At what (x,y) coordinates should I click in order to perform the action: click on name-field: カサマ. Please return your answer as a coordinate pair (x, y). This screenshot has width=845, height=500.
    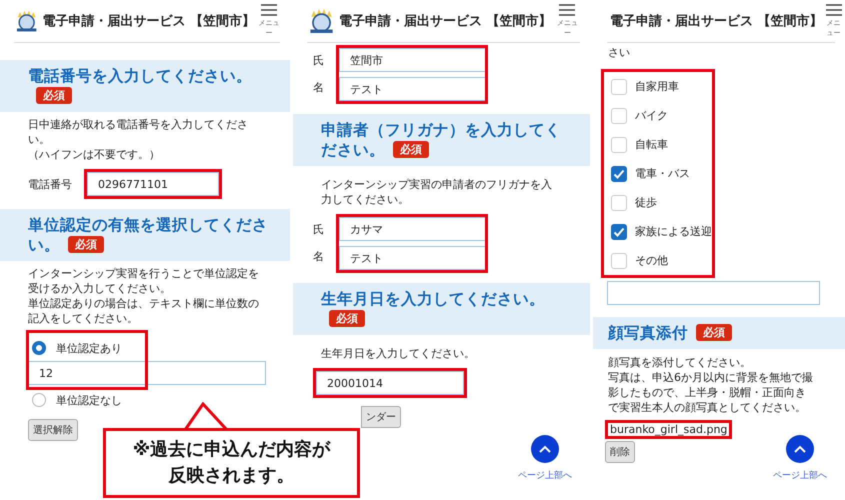
    Looking at the image, I should click on (412, 229).